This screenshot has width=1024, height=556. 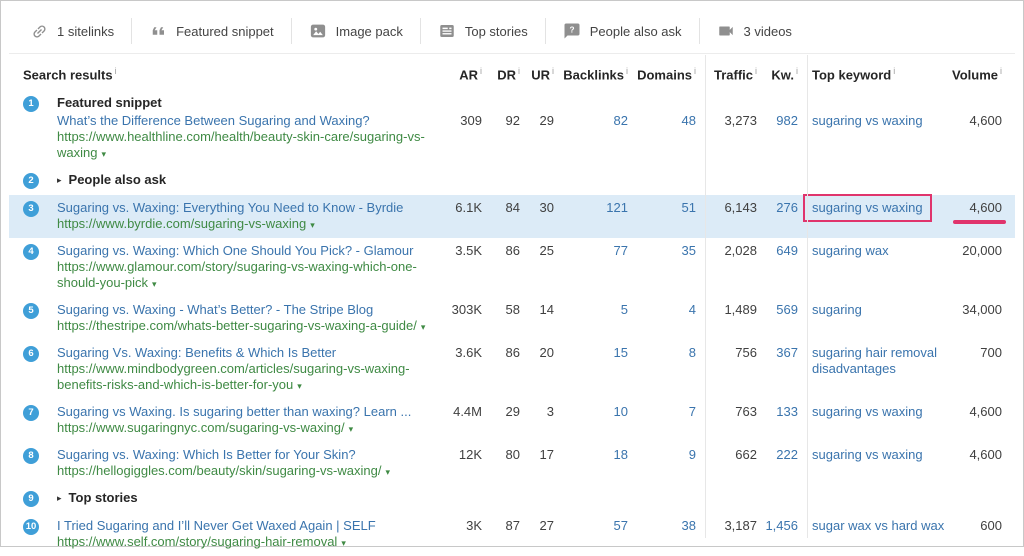 I want to click on kw-value: 982, so click(x=777, y=128).